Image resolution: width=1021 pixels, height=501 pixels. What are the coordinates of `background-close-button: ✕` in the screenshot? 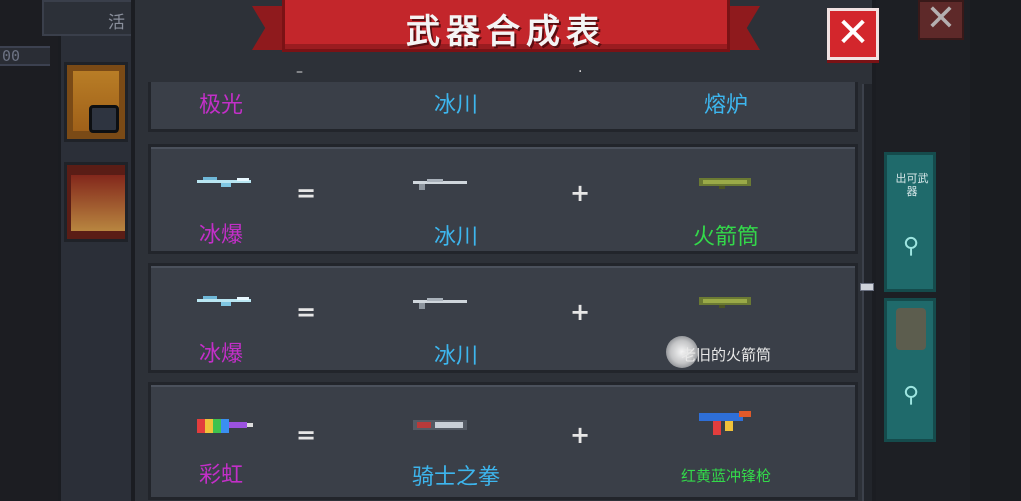 It's located at (941, 20).